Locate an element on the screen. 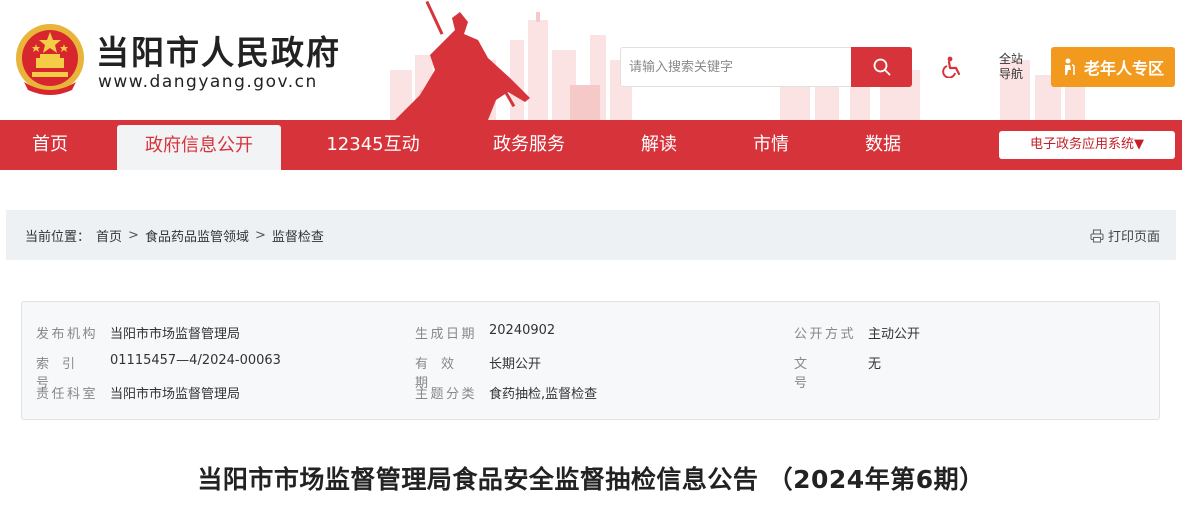 This screenshot has width=1182, height=506. printer-icon is located at coordinates (1097, 235).